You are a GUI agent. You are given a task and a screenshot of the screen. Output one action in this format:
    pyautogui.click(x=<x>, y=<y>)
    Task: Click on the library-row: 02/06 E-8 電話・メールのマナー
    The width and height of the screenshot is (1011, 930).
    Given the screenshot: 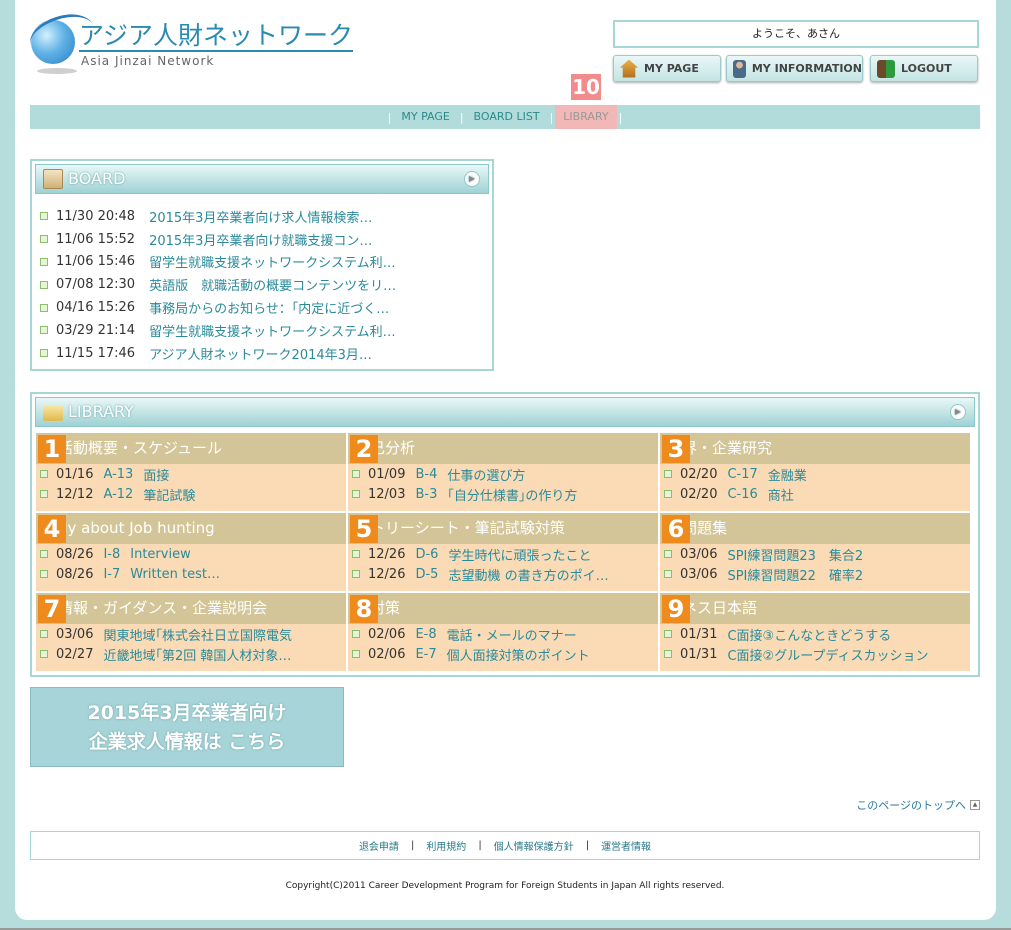 What is the action you would take?
    pyautogui.click(x=503, y=634)
    